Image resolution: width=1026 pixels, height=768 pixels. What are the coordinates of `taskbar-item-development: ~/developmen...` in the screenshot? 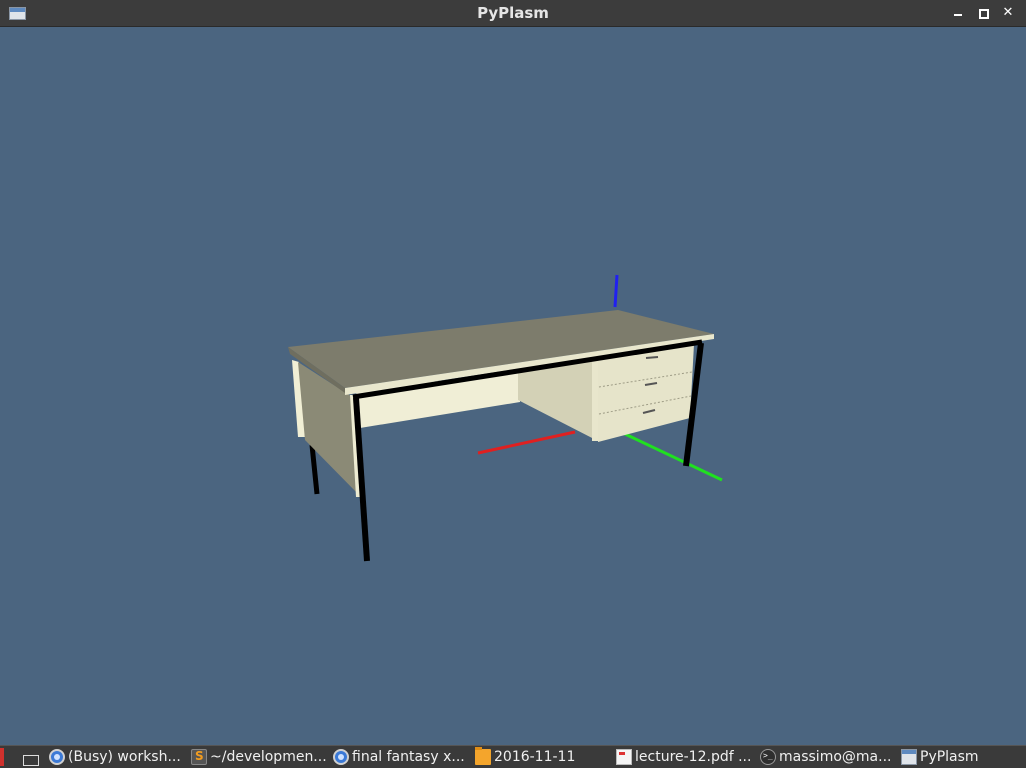 It's located at (259, 757).